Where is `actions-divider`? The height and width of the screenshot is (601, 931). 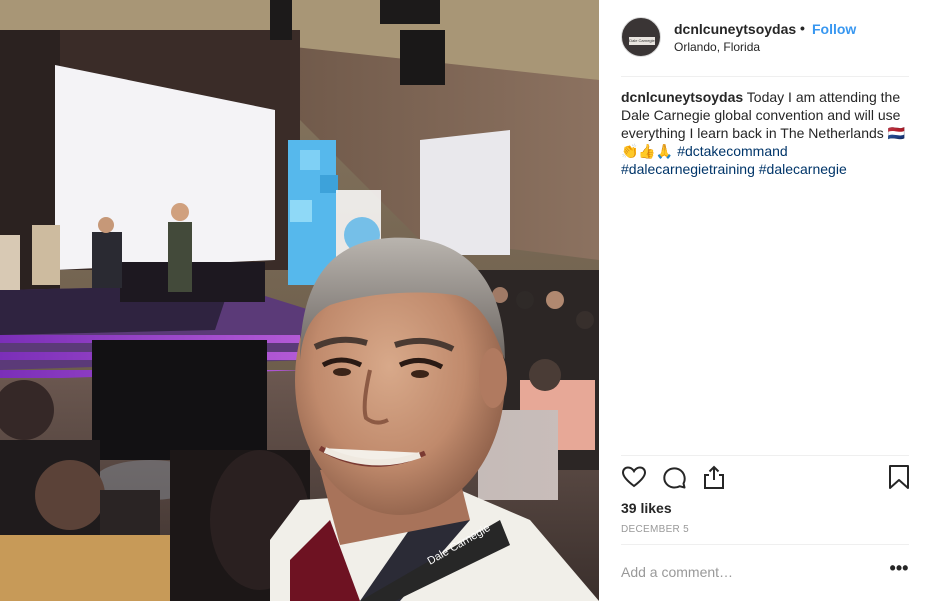 actions-divider is located at coordinates (765, 455).